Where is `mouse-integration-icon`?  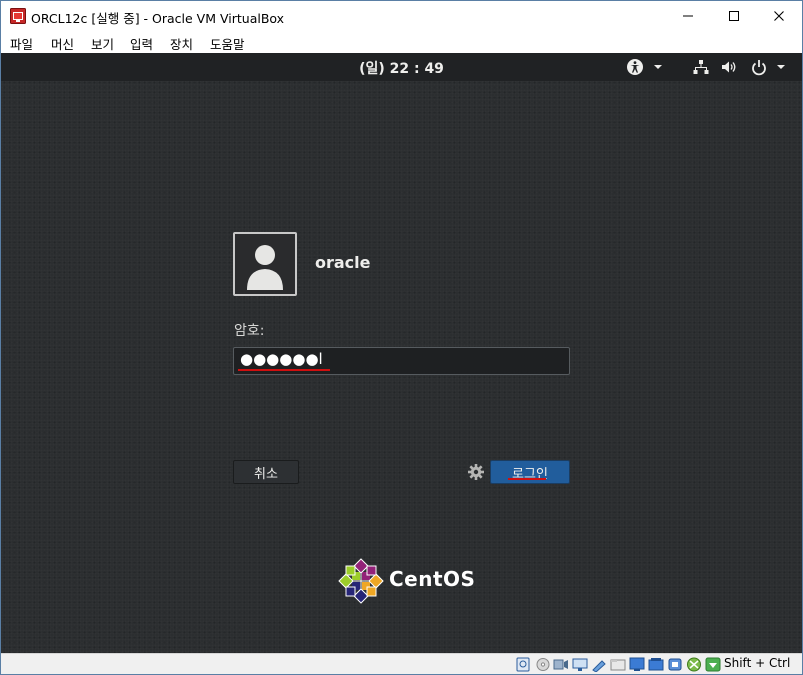 mouse-integration-icon is located at coordinates (694, 664).